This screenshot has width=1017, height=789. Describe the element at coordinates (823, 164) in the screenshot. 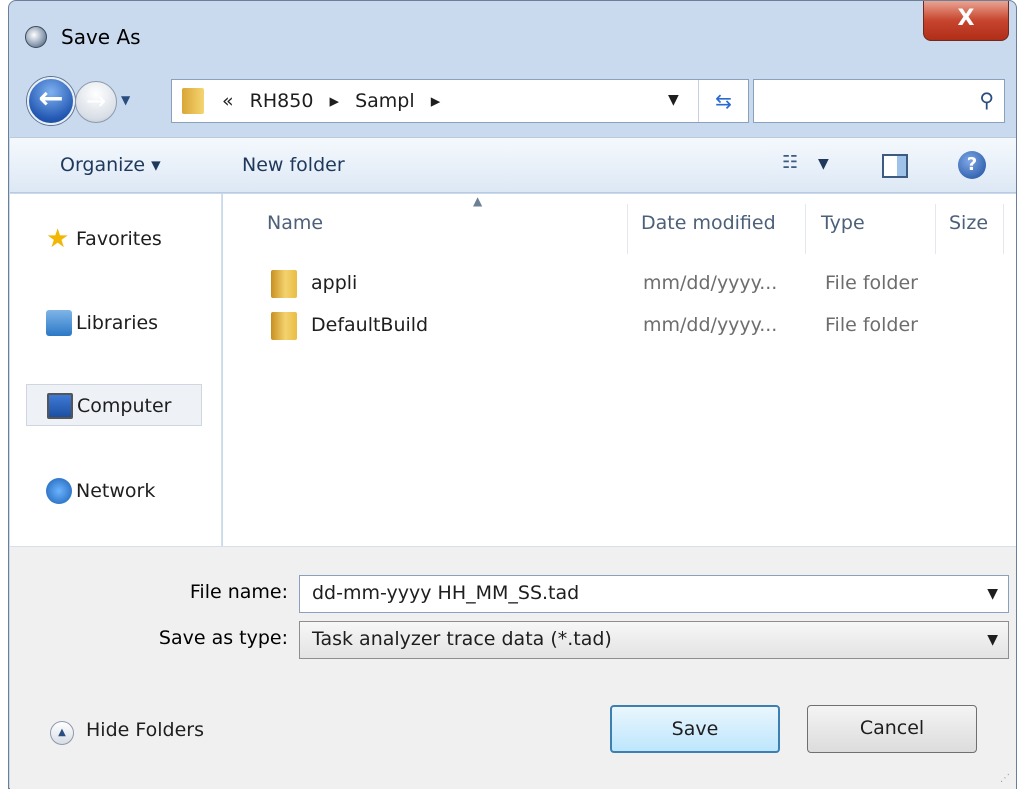

I see `view-dropdown-icon: ▼` at that location.